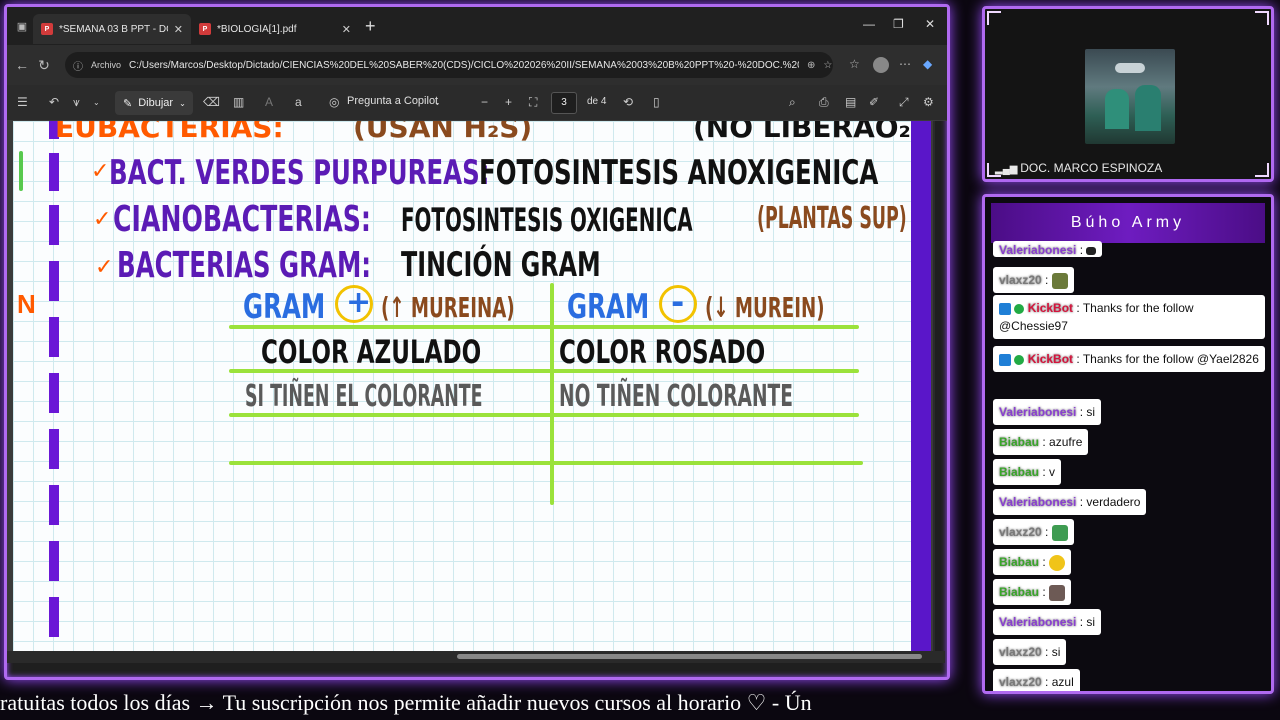  What do you see at coordinates (881, 65) in the screenshot?
I see `profile-avatar` at bounding box center [881, 65].